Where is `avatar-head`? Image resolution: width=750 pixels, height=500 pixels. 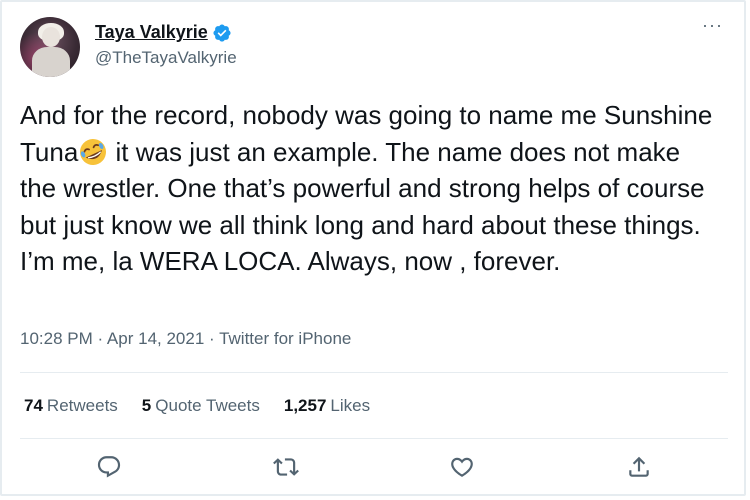
avatar-head is located at coordinates (51, 37).